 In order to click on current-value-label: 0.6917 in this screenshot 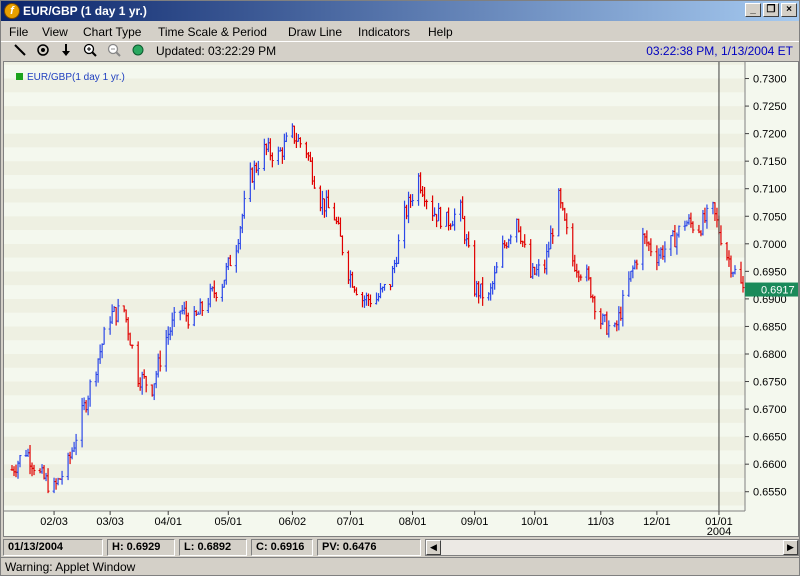, I will do `click(778, 291)`.